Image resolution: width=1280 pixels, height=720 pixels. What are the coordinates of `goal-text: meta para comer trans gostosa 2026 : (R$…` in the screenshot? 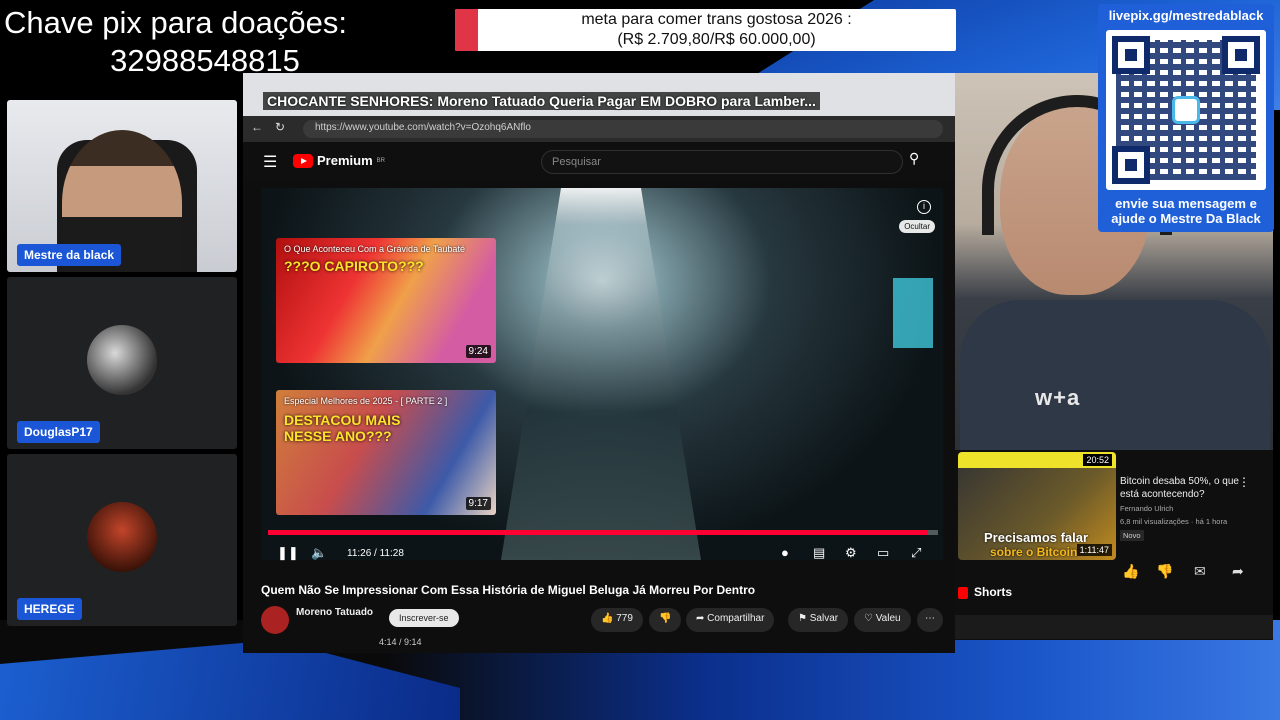 It's located at (716, 30).